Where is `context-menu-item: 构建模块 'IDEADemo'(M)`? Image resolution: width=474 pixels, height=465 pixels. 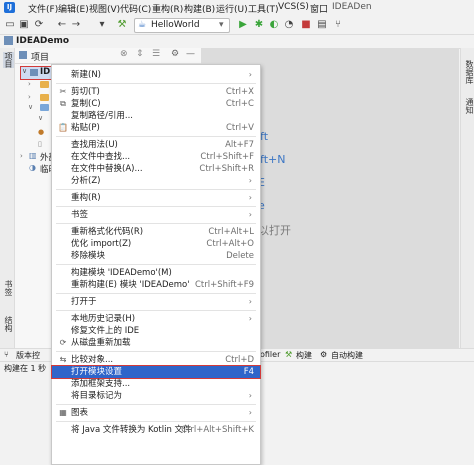
context-menu-item: 构建模块 'IDEADemo'(M) is located at coordinates (156, 273).